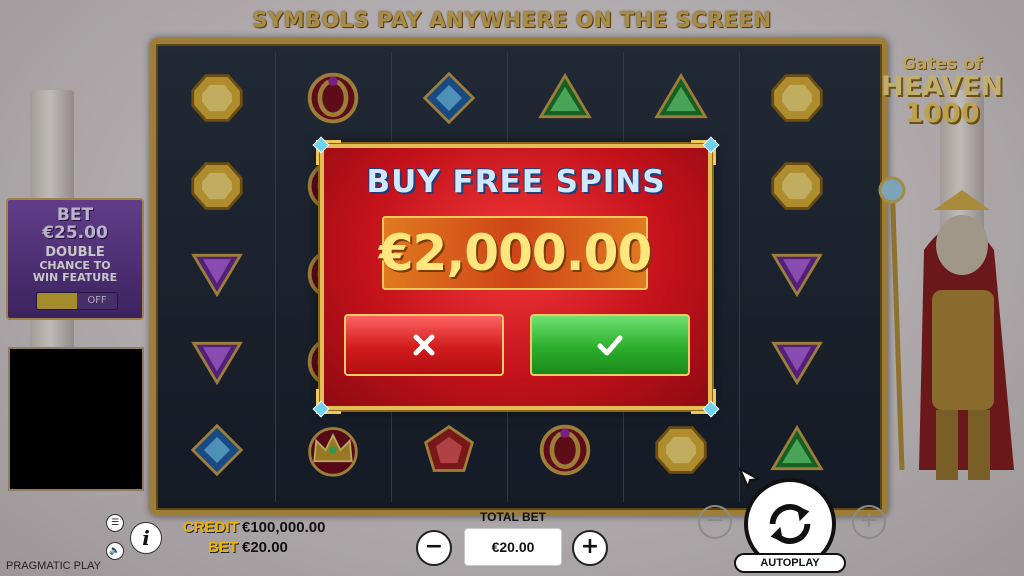  I want to click on credit-label: CREDIT, so click(211, 527).